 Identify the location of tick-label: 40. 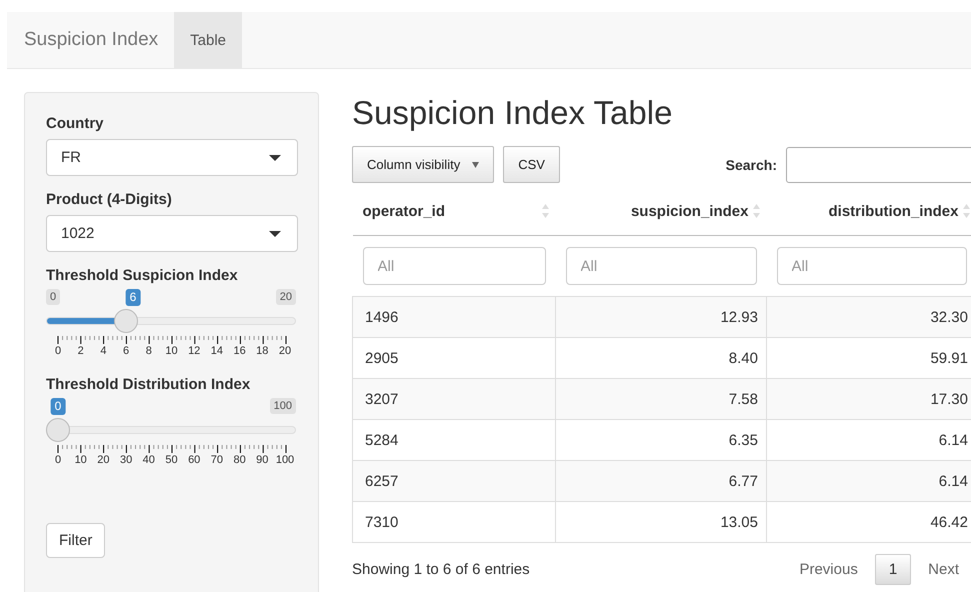
(148, 460).